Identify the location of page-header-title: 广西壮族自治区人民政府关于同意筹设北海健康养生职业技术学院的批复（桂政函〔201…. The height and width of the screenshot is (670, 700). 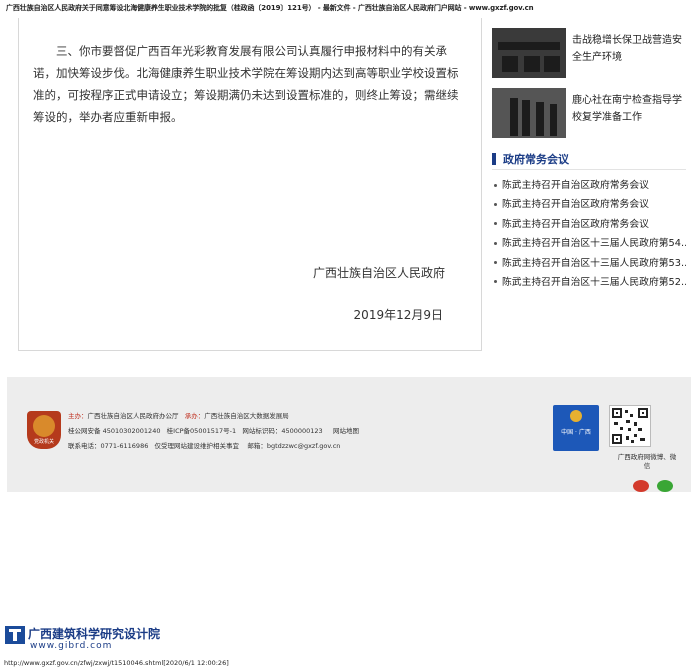
(270, 8).